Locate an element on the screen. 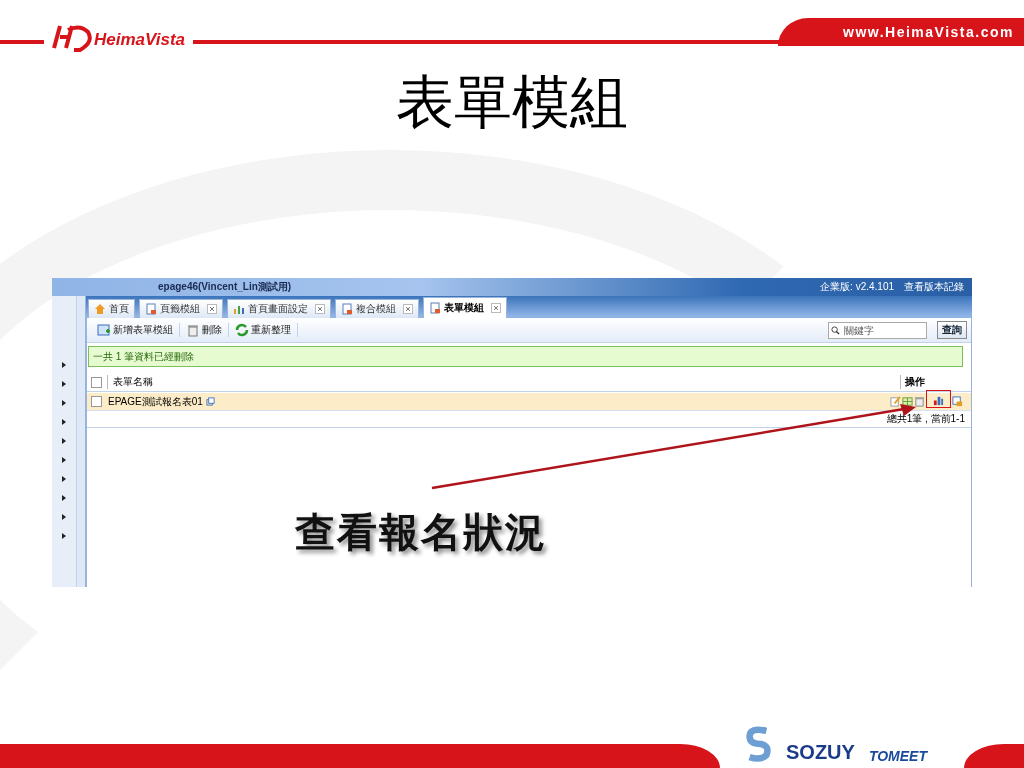  tab: 表單模組 is located at coordinates (465, 307).